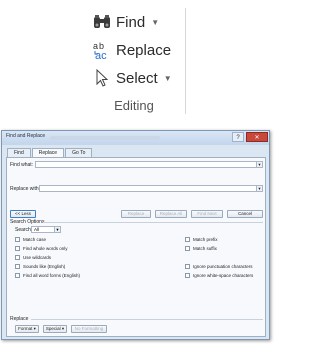 This screenshot has width=320, height=345. What do you see at coordinates (205, 248) in the screenshot?
I see `checkbox-label: Match suffix` at bounding box center [205, 248].